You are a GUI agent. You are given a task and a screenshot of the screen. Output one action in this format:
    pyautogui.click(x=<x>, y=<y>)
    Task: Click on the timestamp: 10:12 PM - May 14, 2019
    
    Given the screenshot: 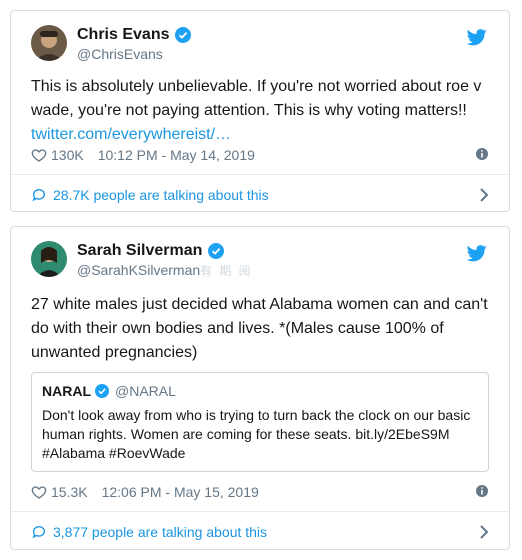 What is the action you would take?
    pyautogui.click(x=176, y=155)
    